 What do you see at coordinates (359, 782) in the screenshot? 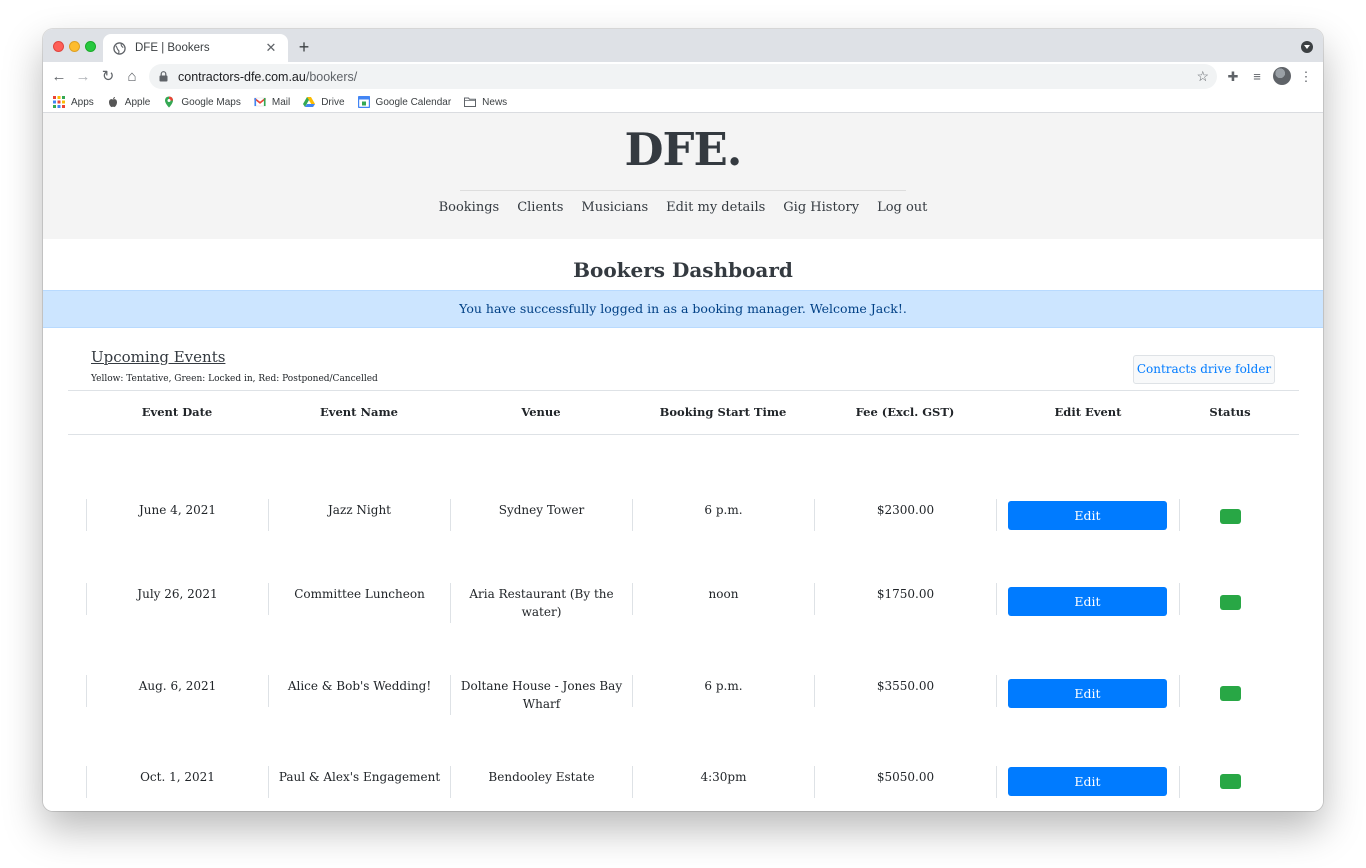
I see `event-name: Paul & Alex's Engagement` at bounding box center [359, 782].